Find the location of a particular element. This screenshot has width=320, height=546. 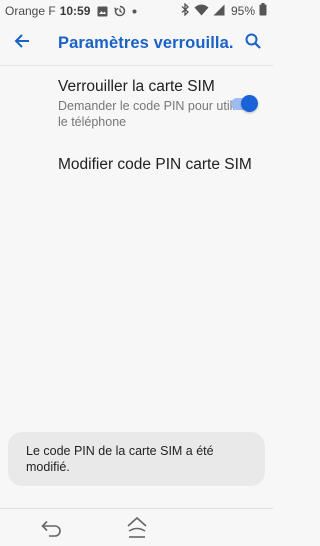

lock-sim-title: Verrouiller la carte SIM is located at coordinates (136, 86).